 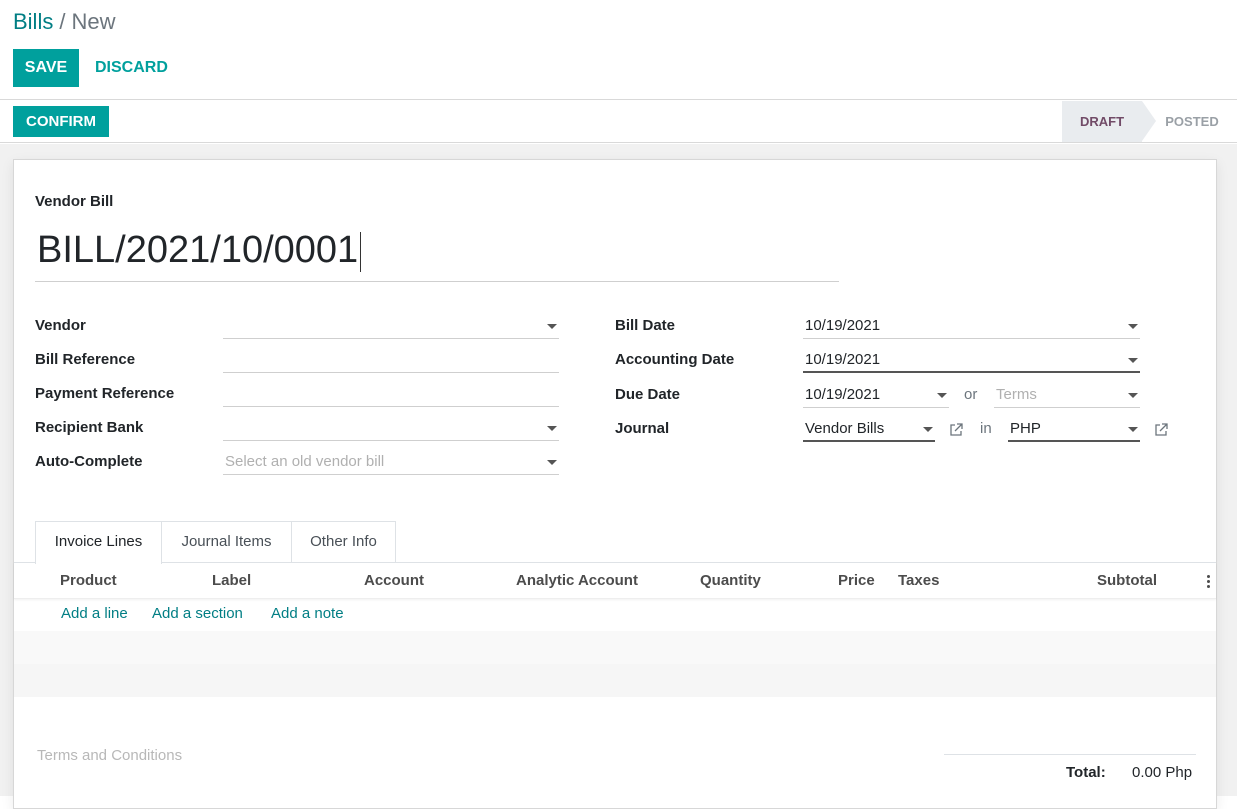 What do you see at coordinates (231, 580) in the screenshot?
I see `column-label: Label` at bounding box center [231, 580].